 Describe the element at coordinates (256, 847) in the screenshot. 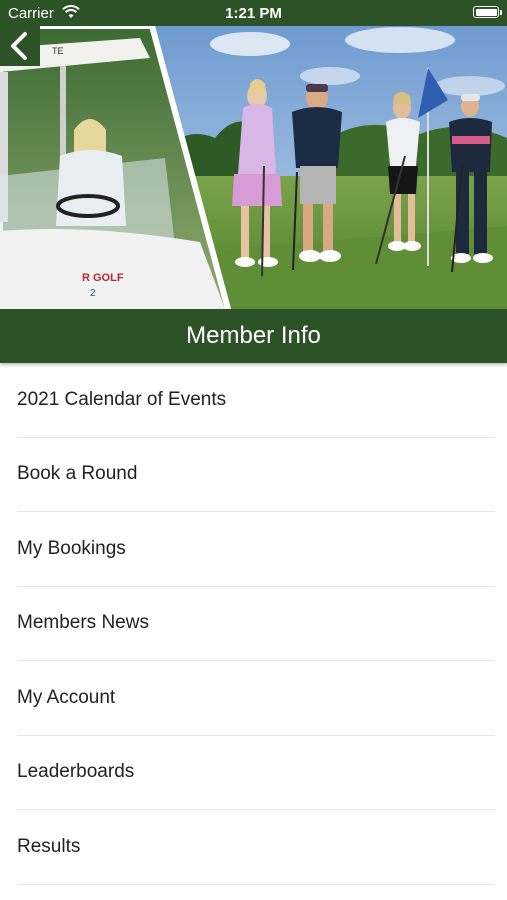

I see `menu-item-results: Results` at that location.